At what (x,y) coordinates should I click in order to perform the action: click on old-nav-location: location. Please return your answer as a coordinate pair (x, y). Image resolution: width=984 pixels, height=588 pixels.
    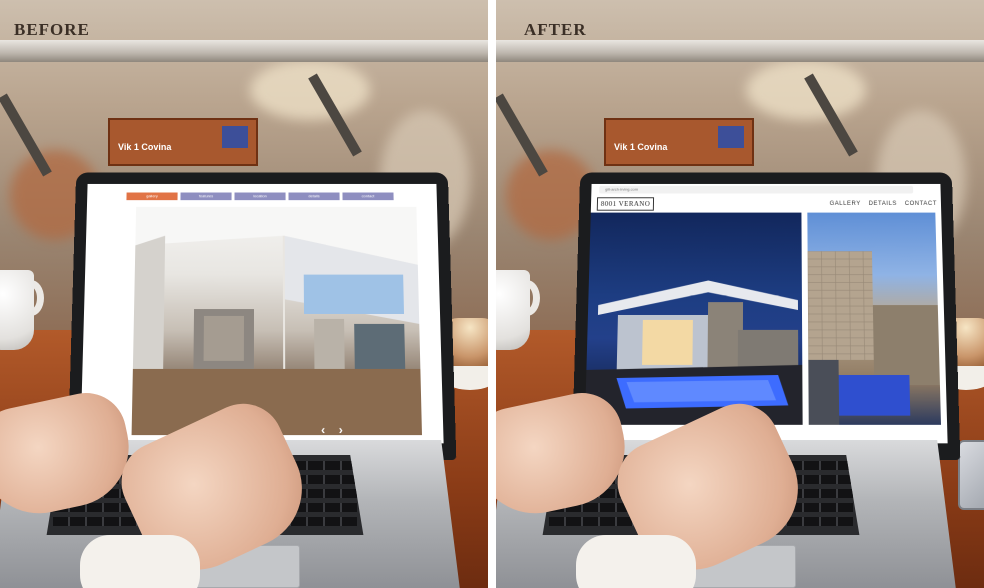
    Looking at the image, I should click on (260, 196).